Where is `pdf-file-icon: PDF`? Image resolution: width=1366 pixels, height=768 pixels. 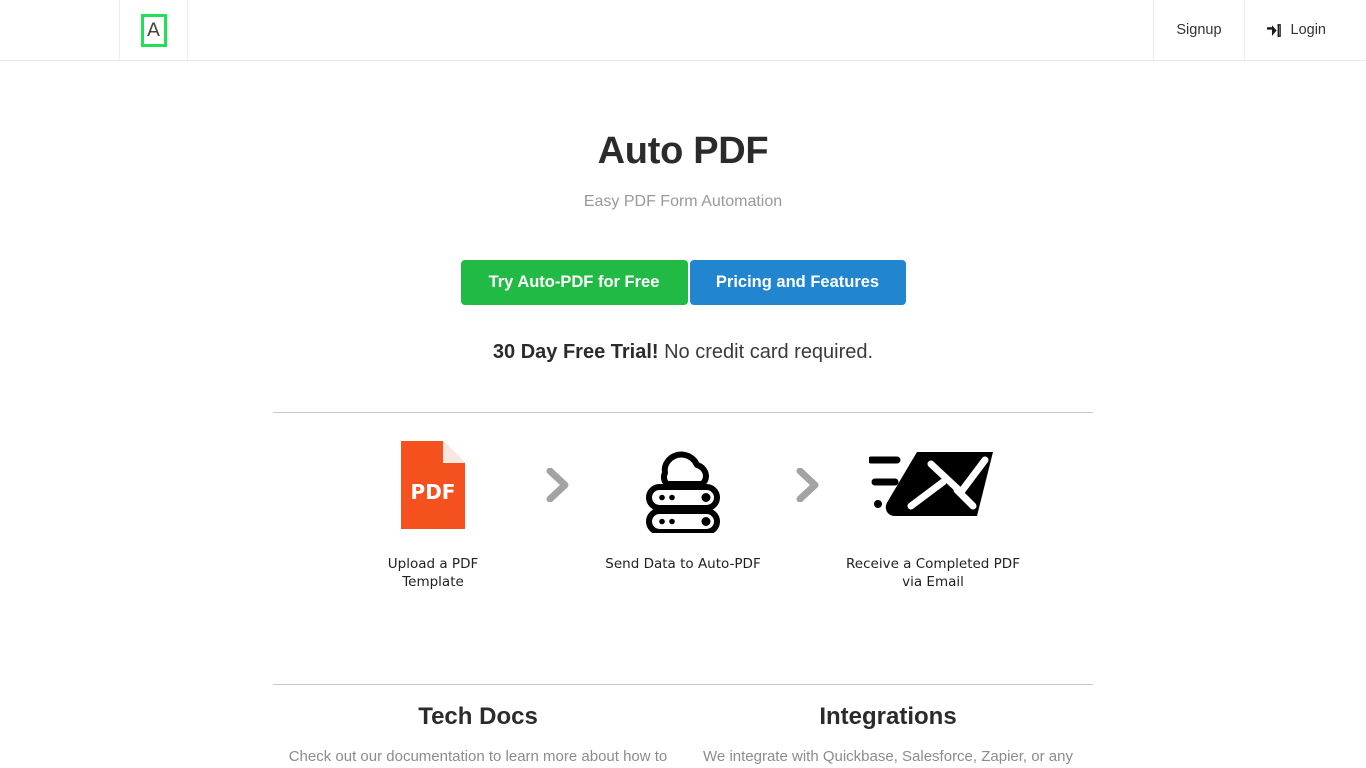 pdf-file-icon: PDF is located at coordinates (433, 485).